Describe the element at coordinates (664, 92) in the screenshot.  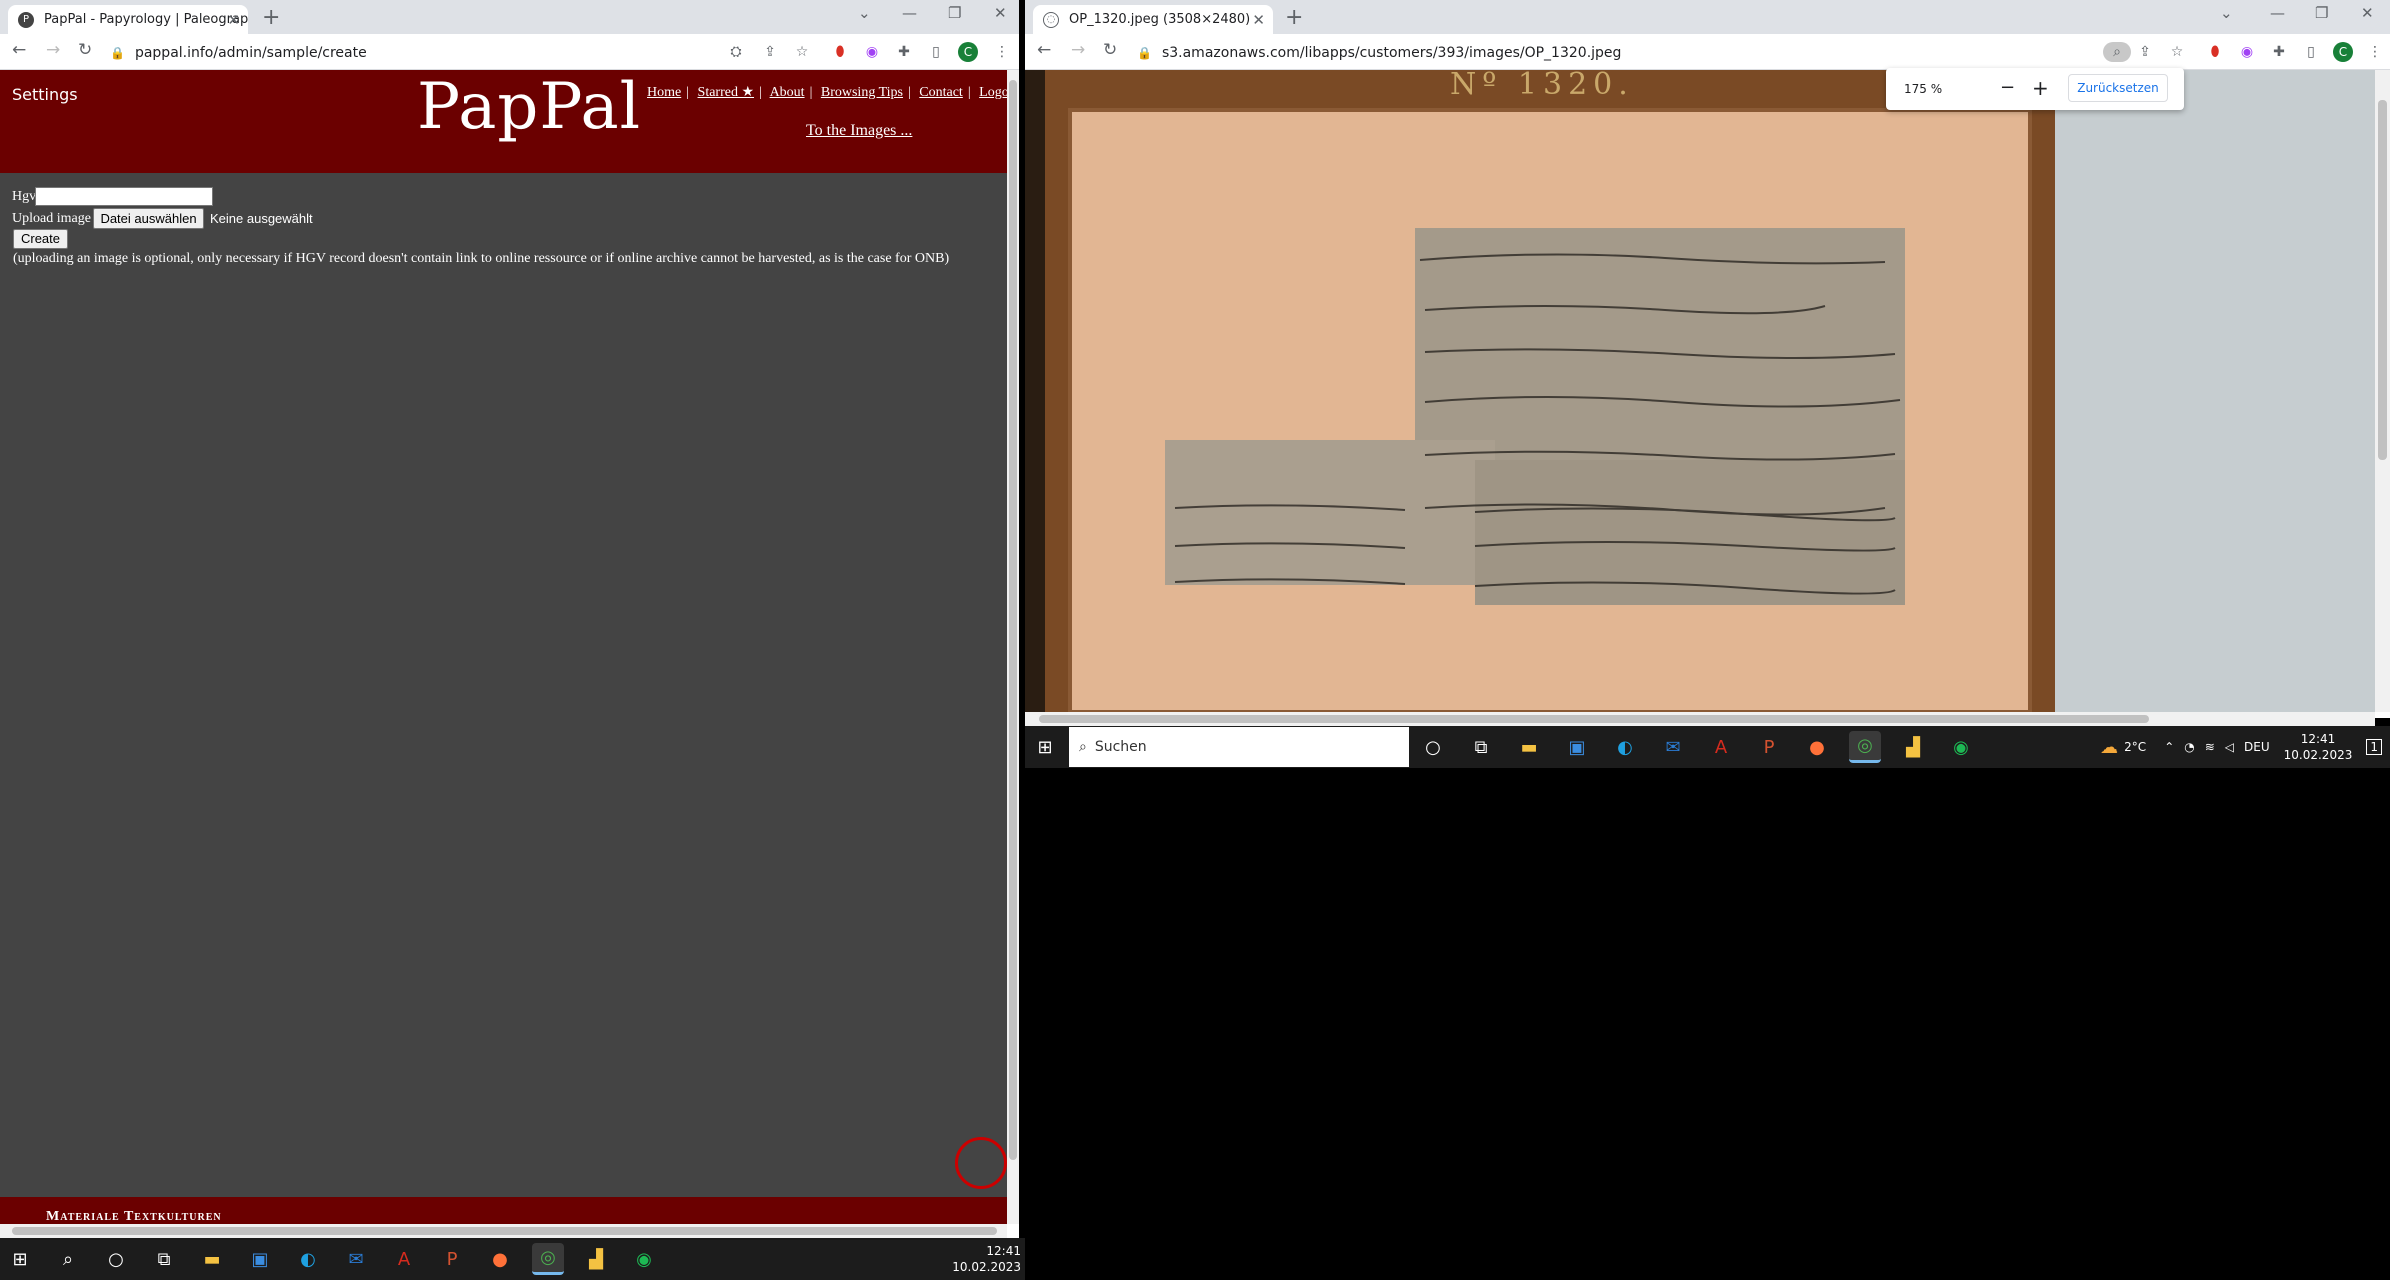
I see `nav-home: Home` at that location.